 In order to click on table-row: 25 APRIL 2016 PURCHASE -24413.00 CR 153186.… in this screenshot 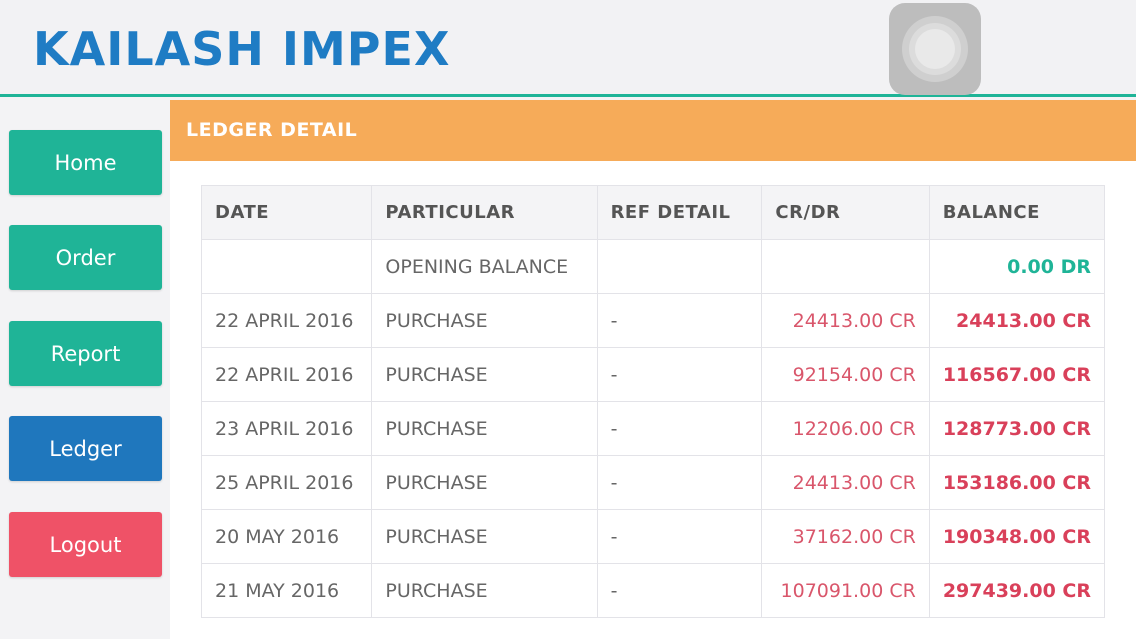, I will do `click(653, 482)`.